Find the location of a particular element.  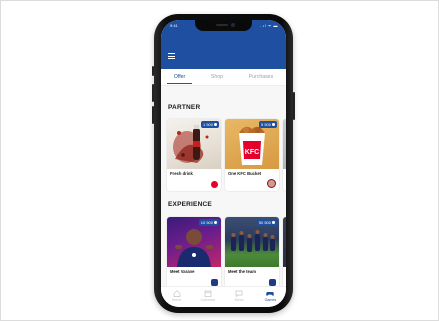

nav-games: Games is located at coordinates (270, 296).